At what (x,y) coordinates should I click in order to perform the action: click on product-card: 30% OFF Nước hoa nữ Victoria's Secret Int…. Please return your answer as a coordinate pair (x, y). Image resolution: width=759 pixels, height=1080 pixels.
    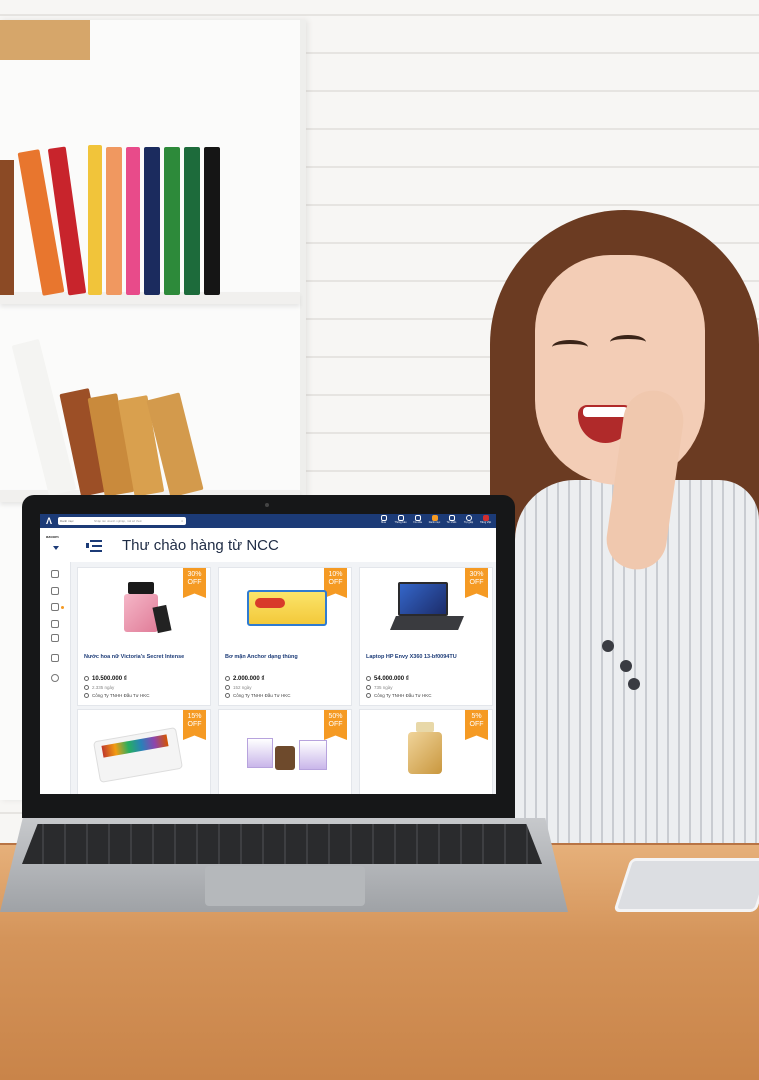
    Looking at the image, I should click on (144, 636).